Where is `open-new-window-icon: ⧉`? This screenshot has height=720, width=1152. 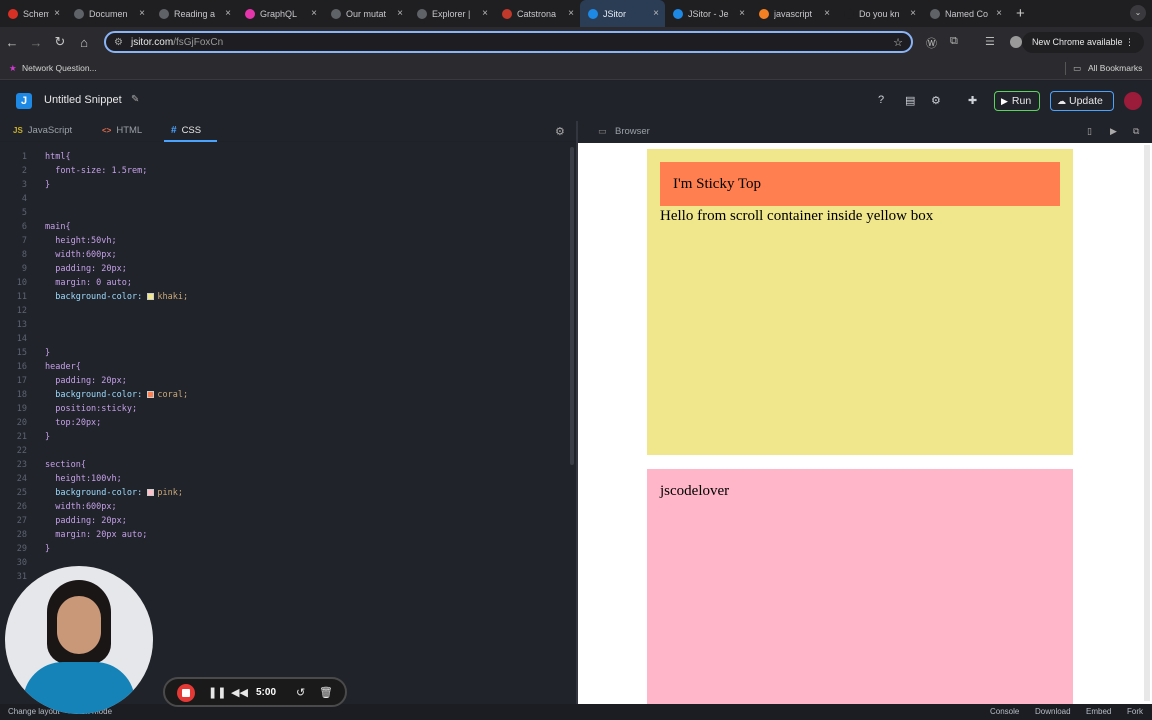
open-new-window-icon: ⧉ is located at coordinates (1136, 131).